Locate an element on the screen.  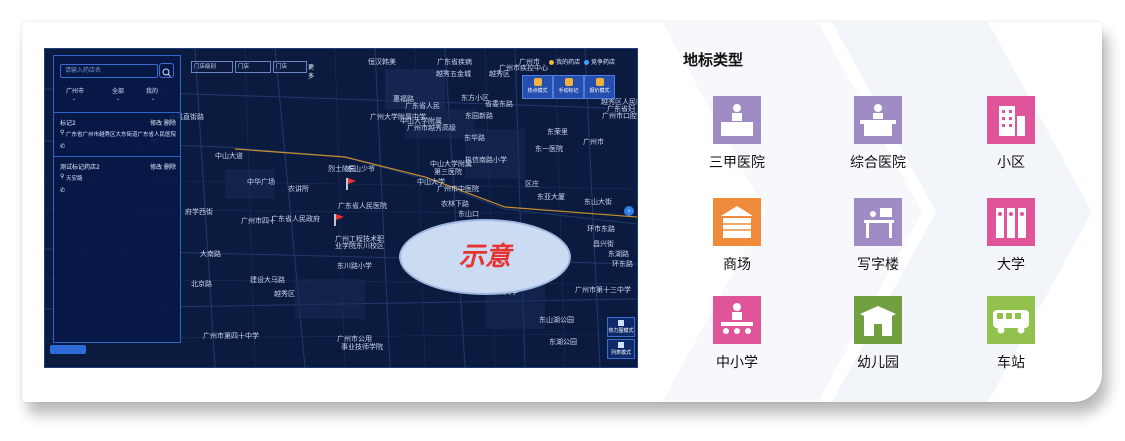
map-place-label: 东荣里 is located at coordinates (557, 132).